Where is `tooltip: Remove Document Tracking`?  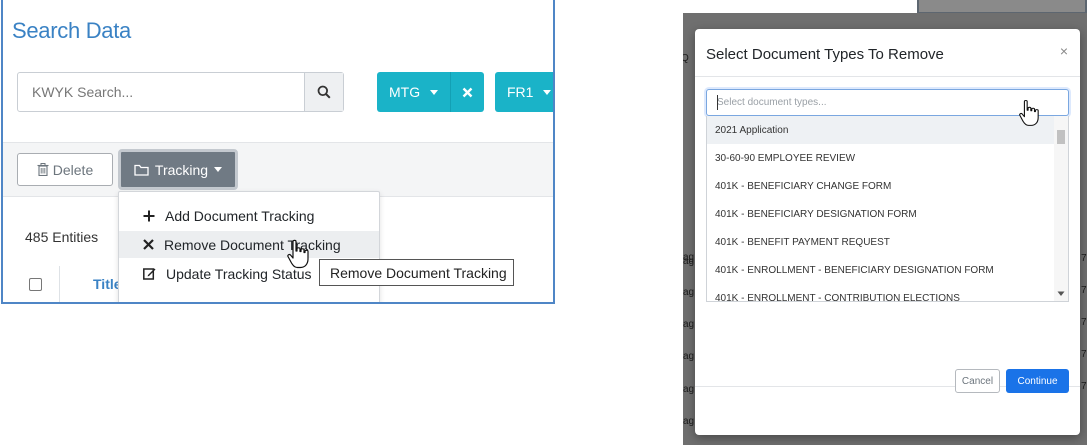
tooltip: Remove Document Tracking is located at coordinates (416, 272).